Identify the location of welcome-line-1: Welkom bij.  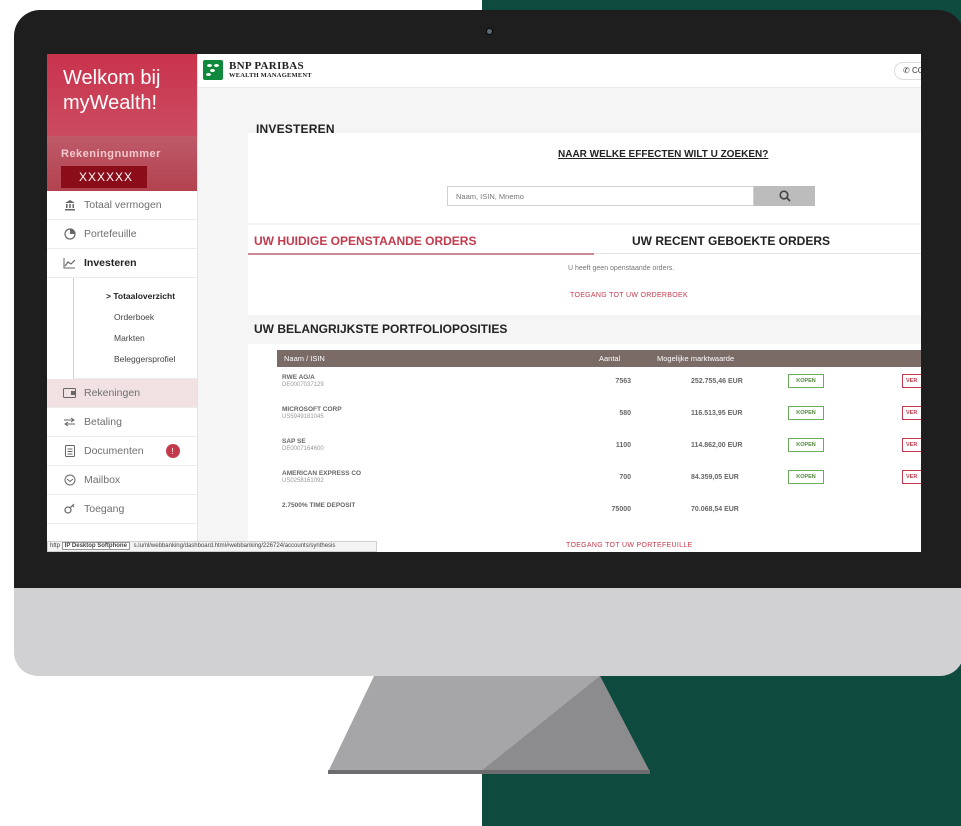
(112, 78).